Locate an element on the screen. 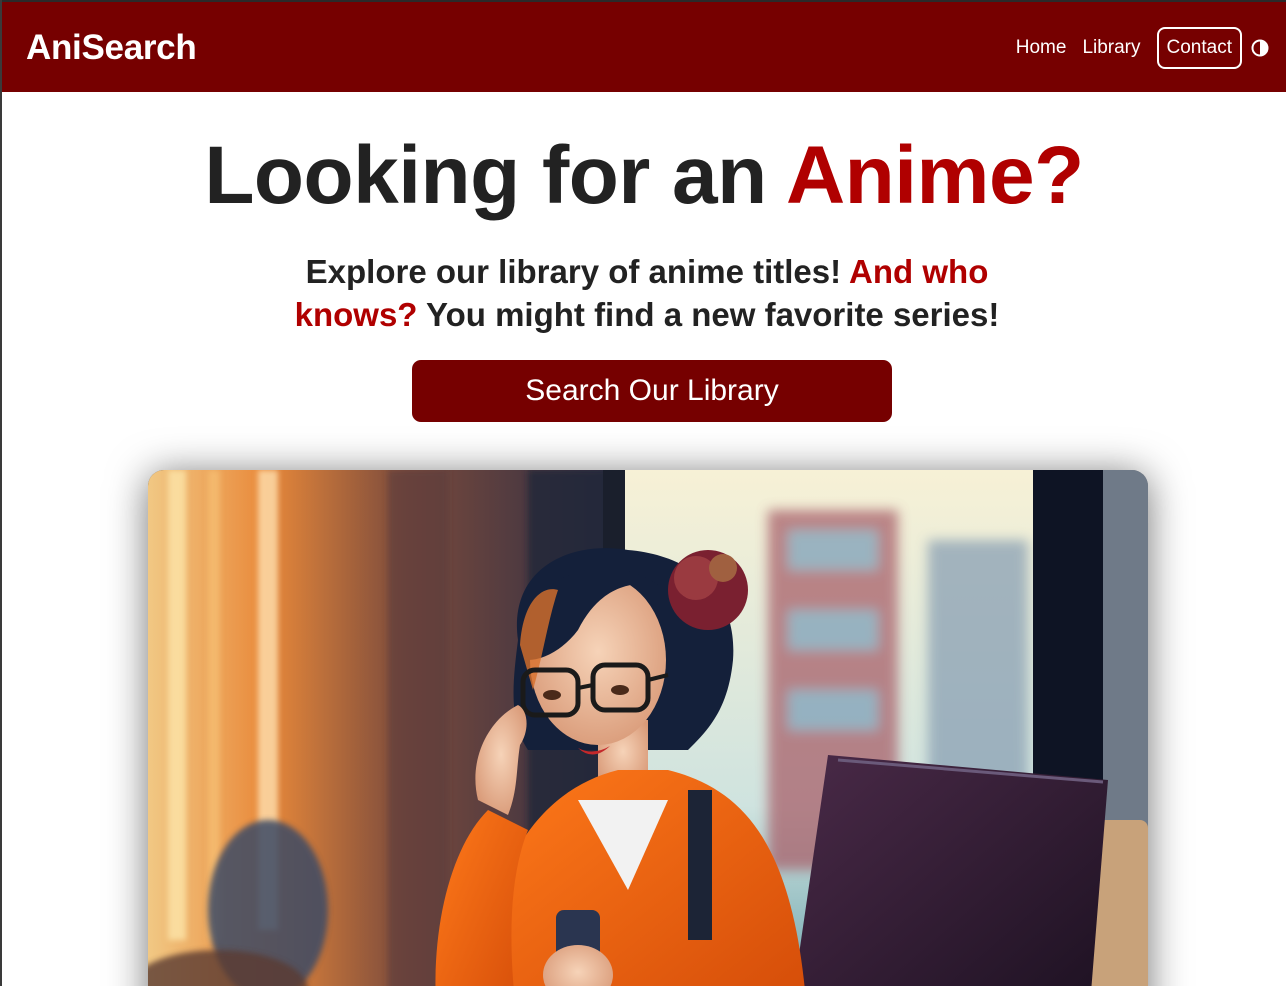  hero-subtitle-text: Explore our library of anime titles! is located at coordinates (577, 271).